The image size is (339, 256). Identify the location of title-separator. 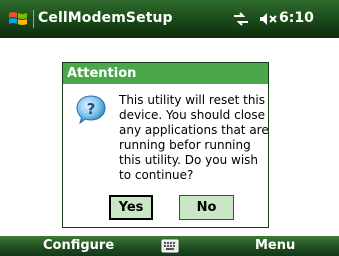
(33, 19).